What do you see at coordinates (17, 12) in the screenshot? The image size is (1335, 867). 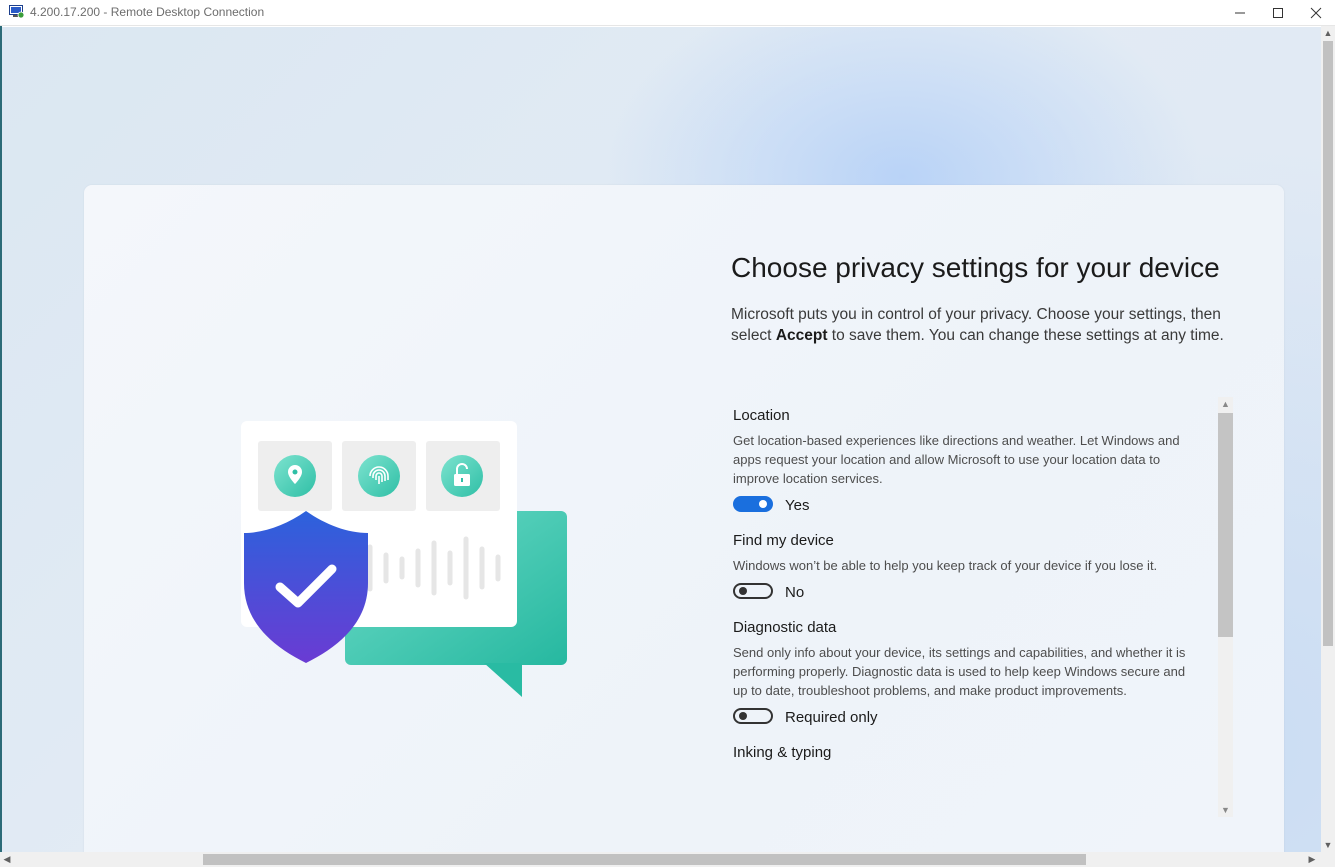 I see `remote-desktop-icon` at bounding box center [17, 12].